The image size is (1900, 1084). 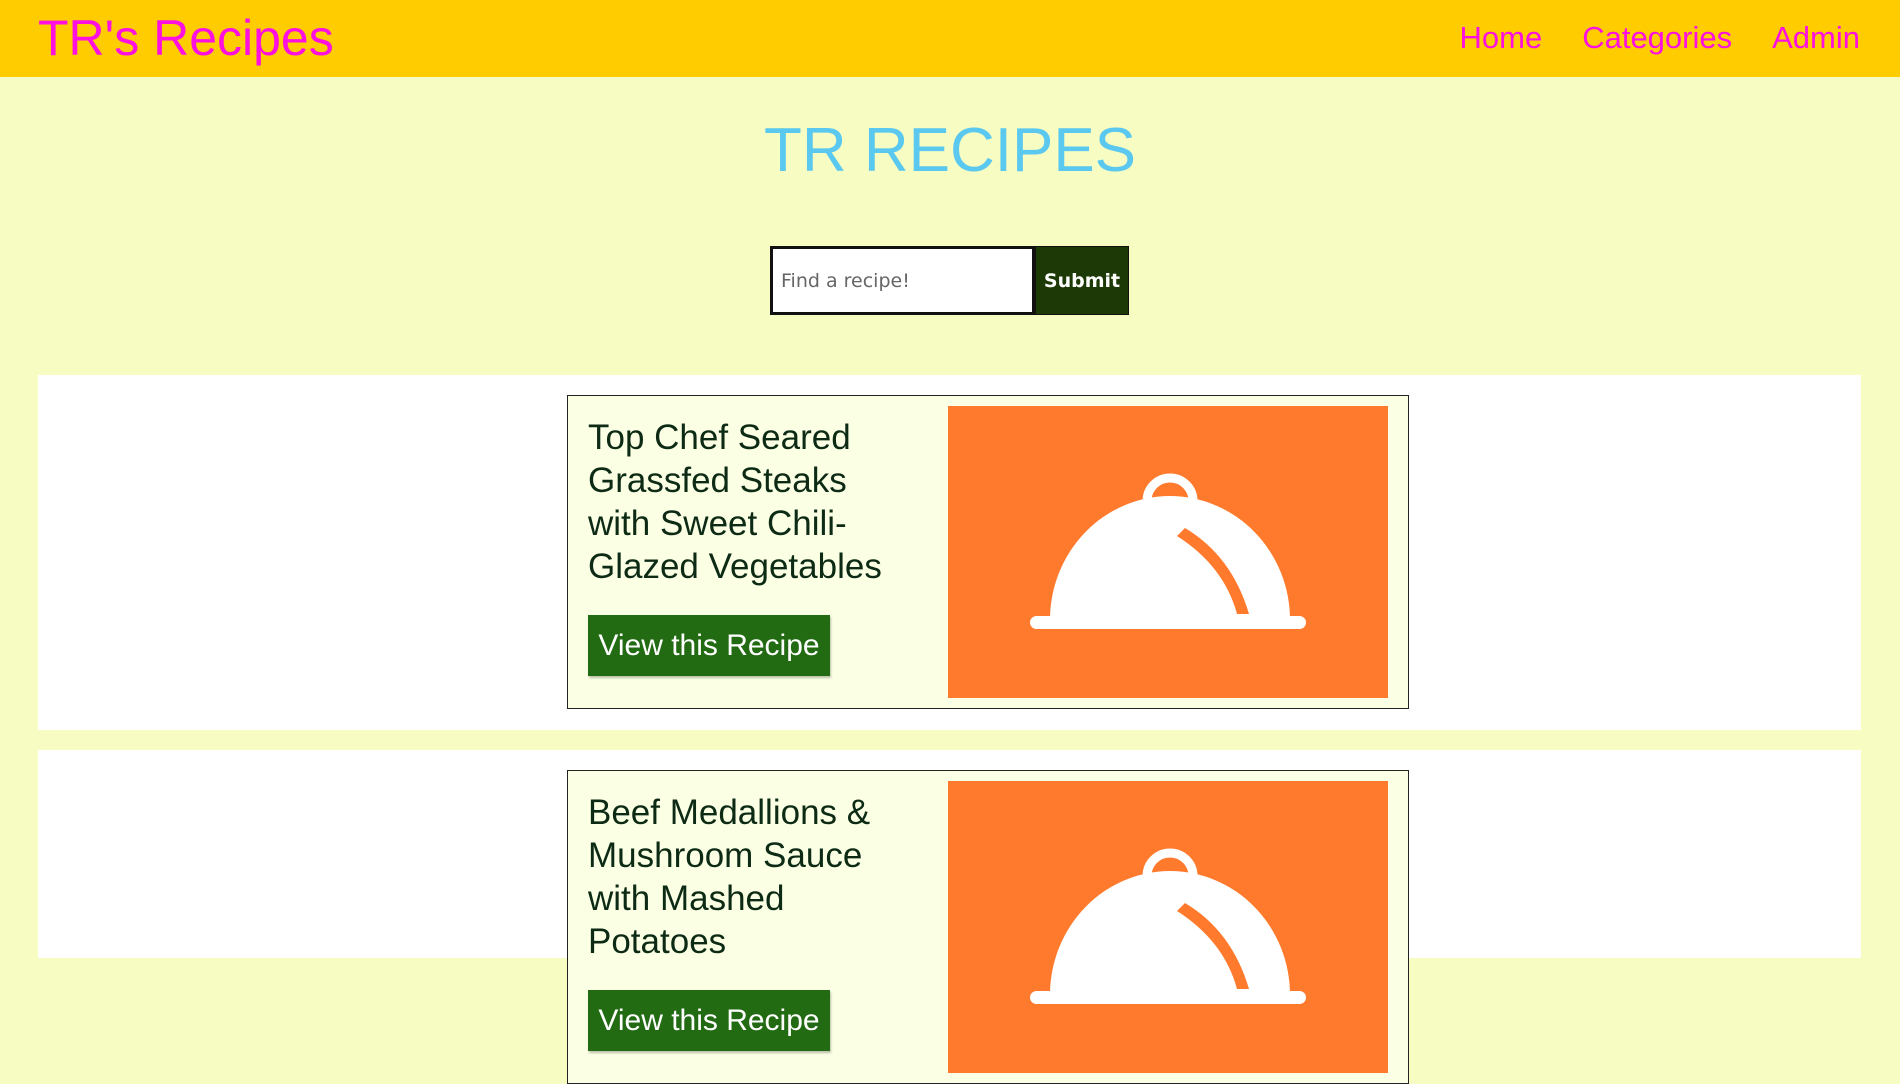 I want to click on main-nav: Home Categories Admin, so click(x=1660, y=38).